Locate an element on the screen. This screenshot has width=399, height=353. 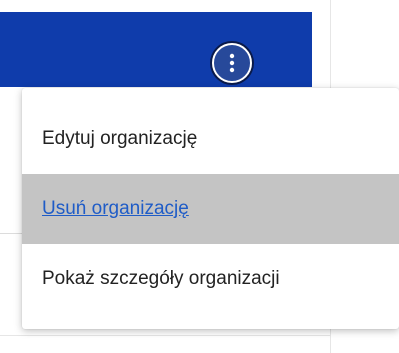
more-options-button is located at coordinates (232, 63).